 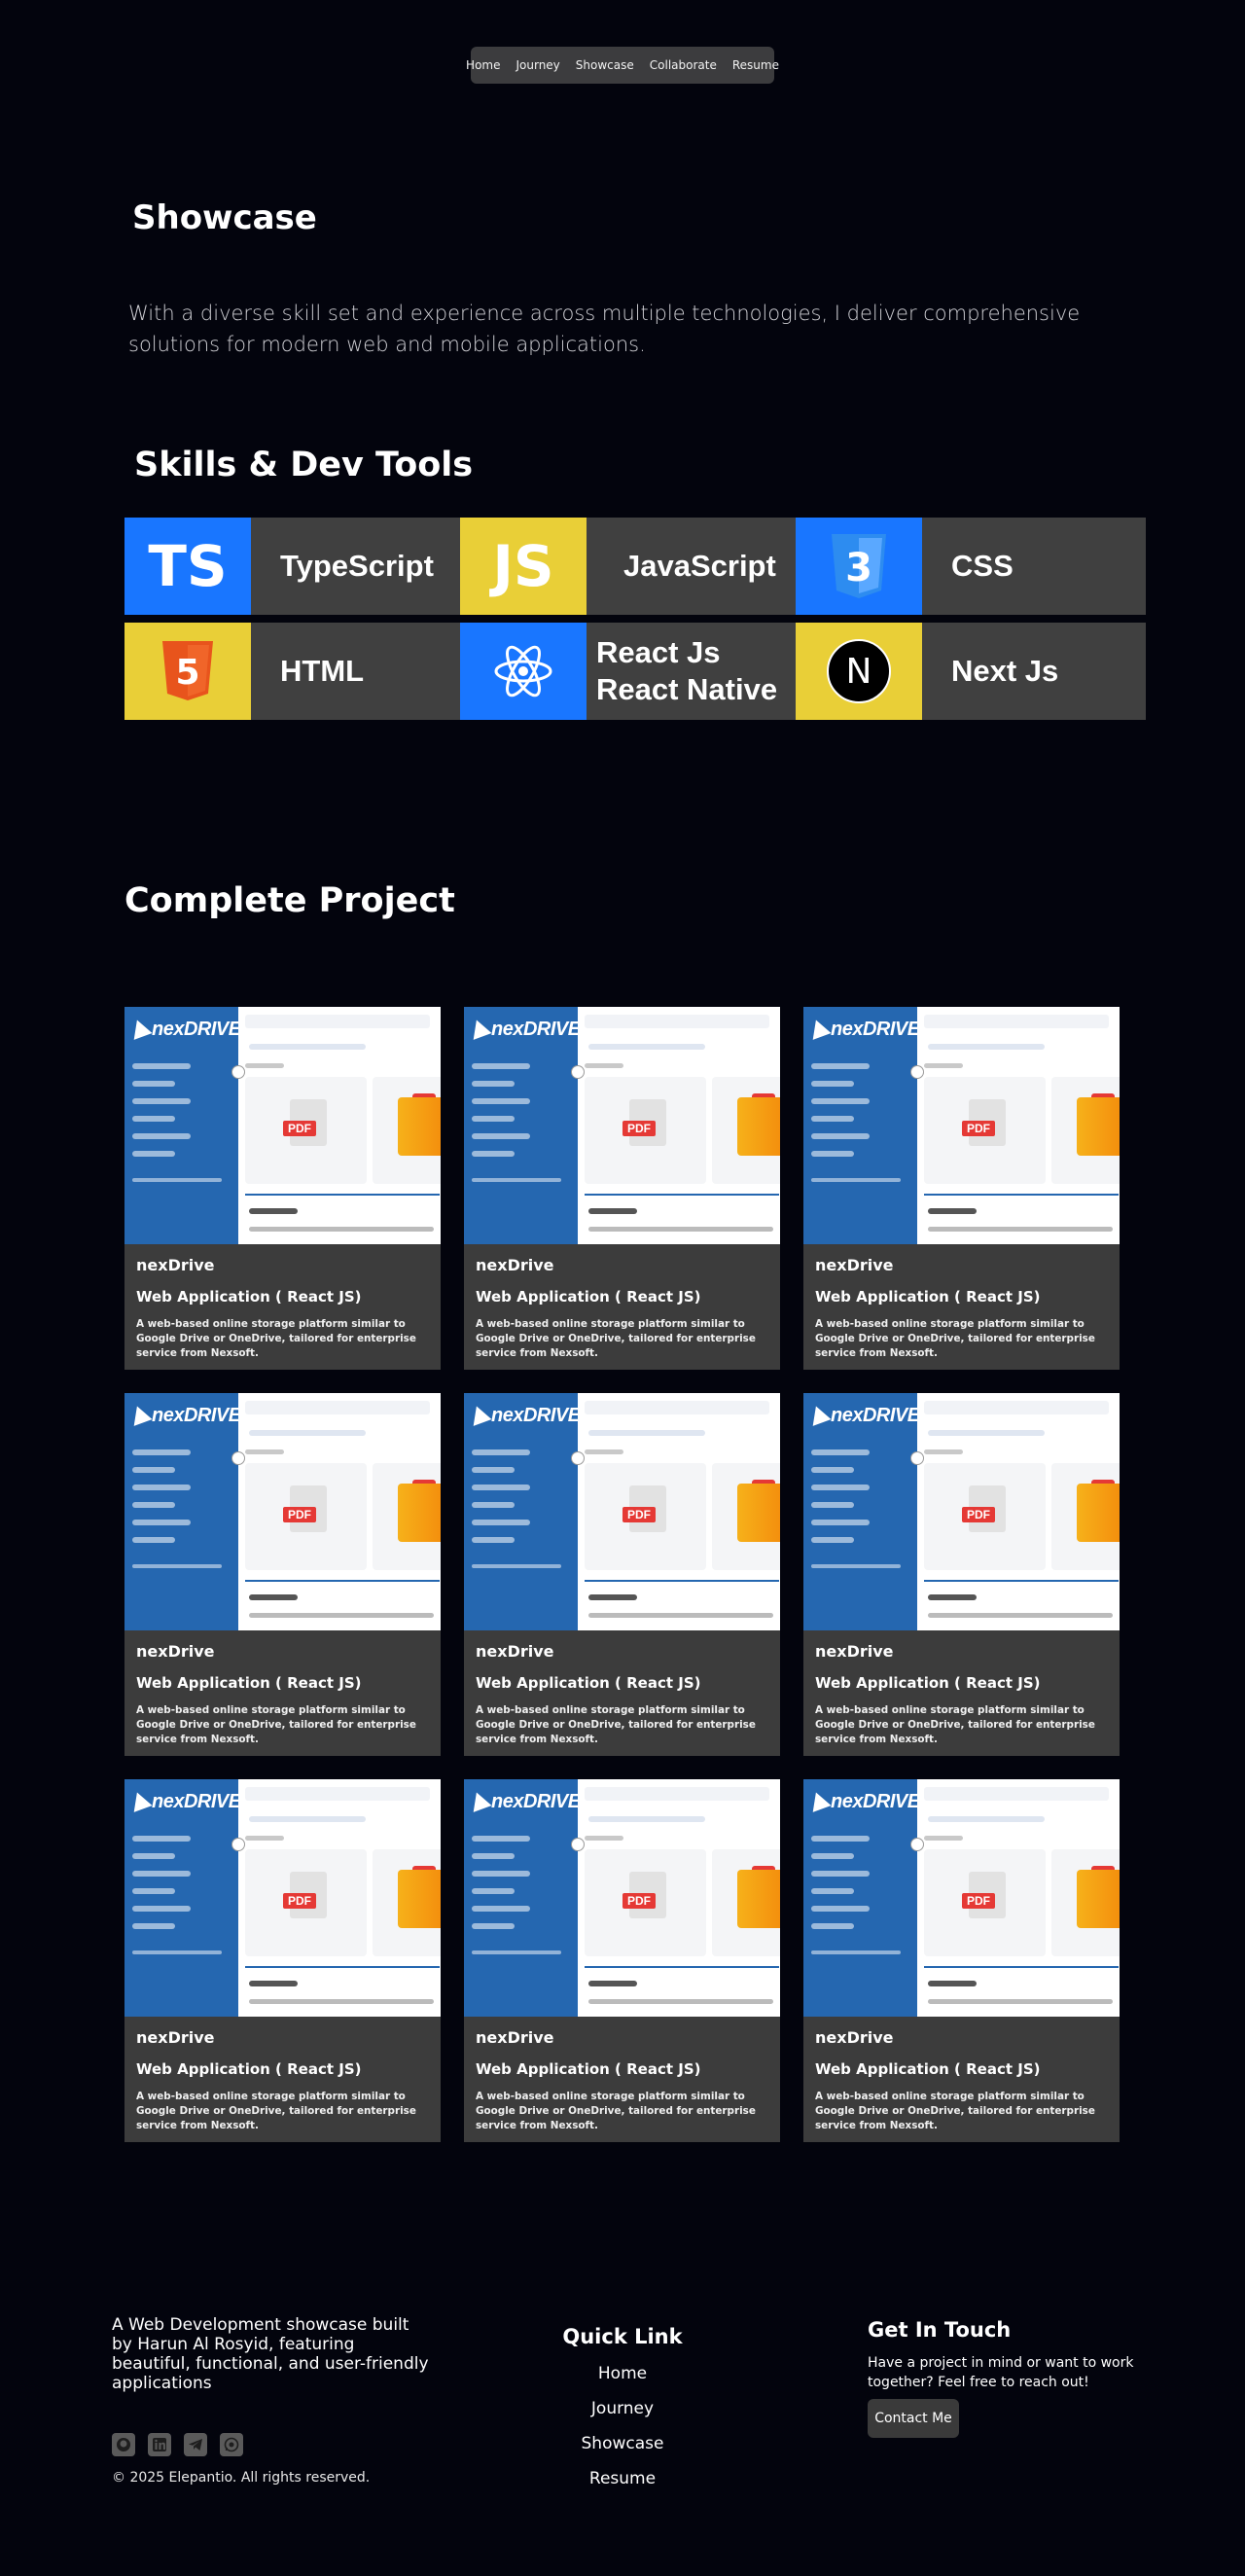 I want to click on react-icon, so click(x=523, y=671).